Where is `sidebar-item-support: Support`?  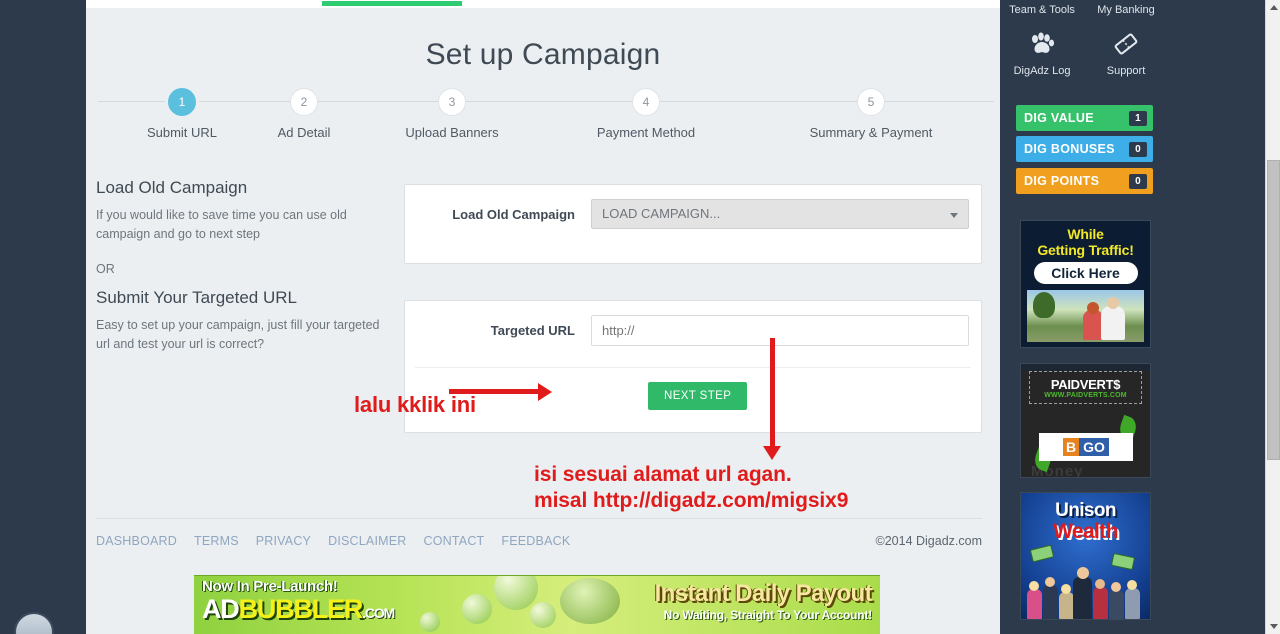
sidebar-item-support: Support is located at coordinates (1126, 55).